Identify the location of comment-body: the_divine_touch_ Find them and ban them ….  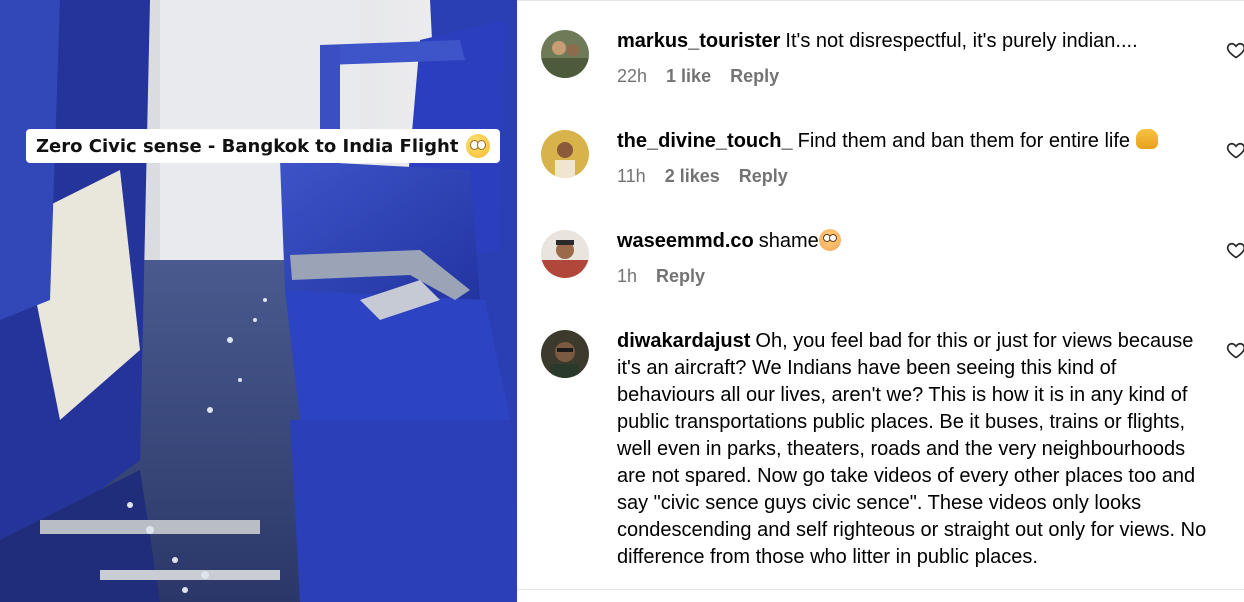
(913, 157).